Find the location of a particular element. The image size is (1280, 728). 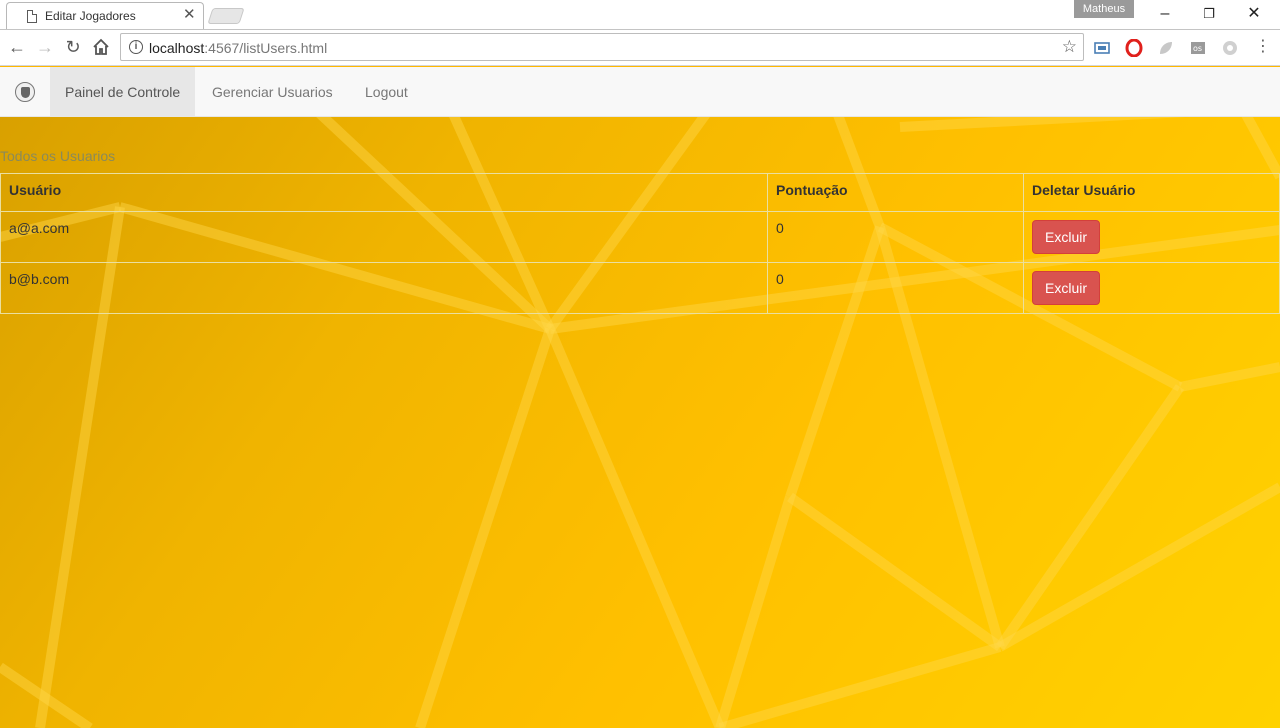

restore-icon: ❐ is located at coordinates (1209, 14).